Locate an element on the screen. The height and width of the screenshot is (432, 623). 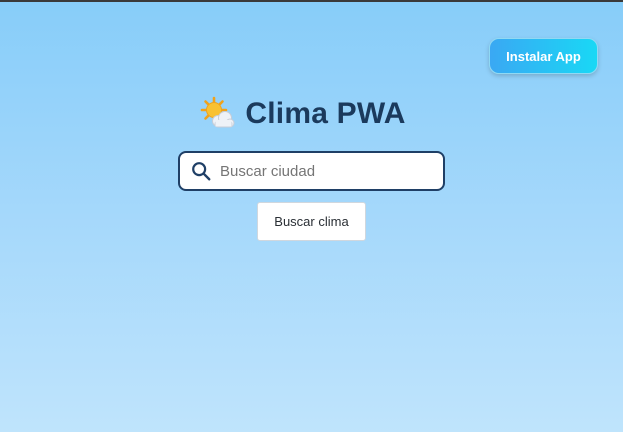
city-search-input is located at coordinates (325, 171).